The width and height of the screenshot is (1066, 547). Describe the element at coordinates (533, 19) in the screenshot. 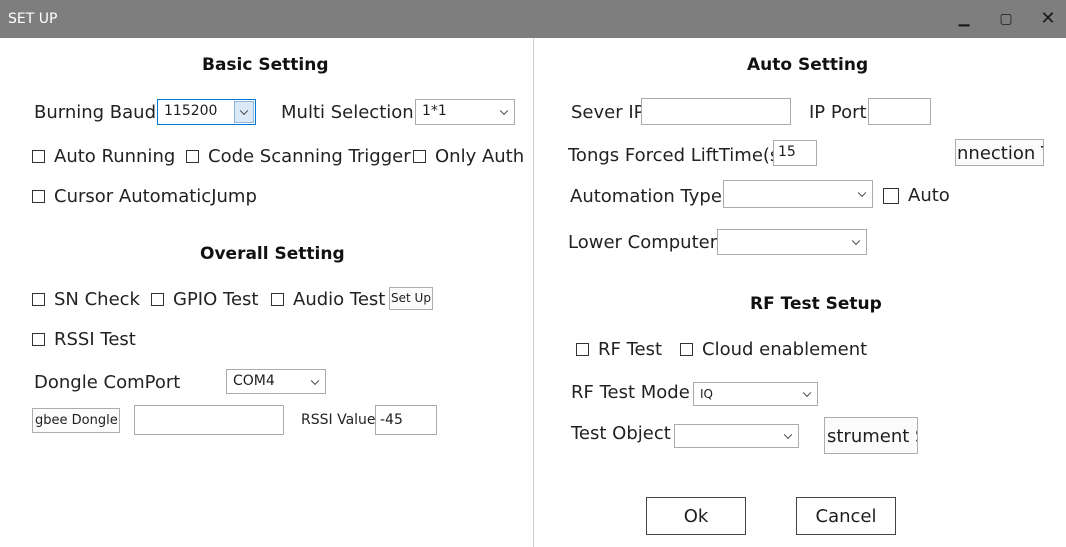

I see `title-bar: SET UP ▁ ▢ ✕` at that location.